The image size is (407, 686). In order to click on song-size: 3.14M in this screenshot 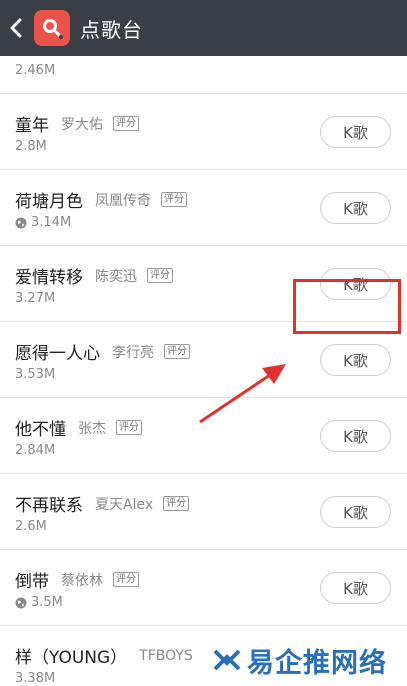, I will do `click(51, 222)`.